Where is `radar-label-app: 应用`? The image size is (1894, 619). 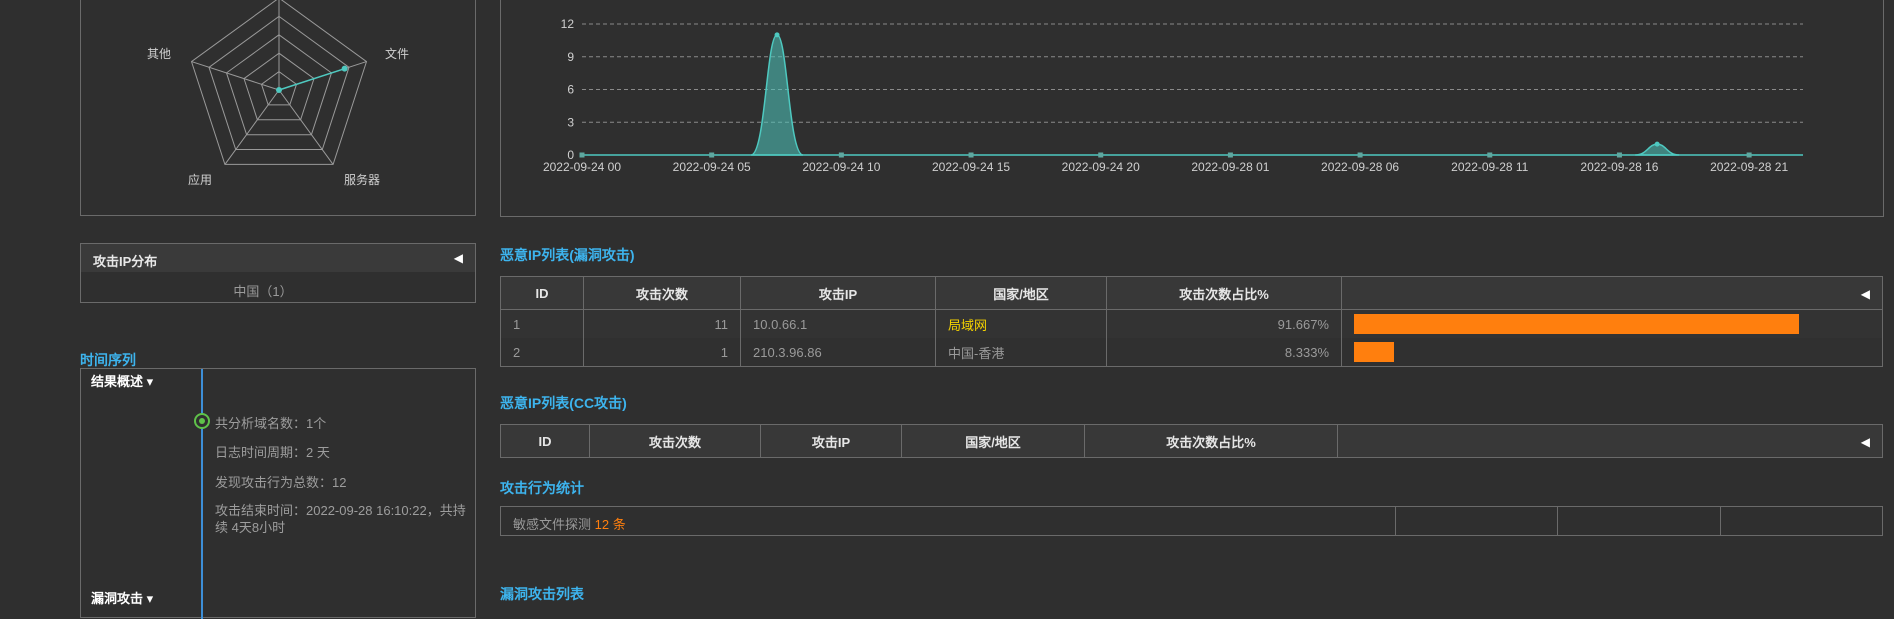 radar-label-app: 应用 is located at coordinates (200, 180).